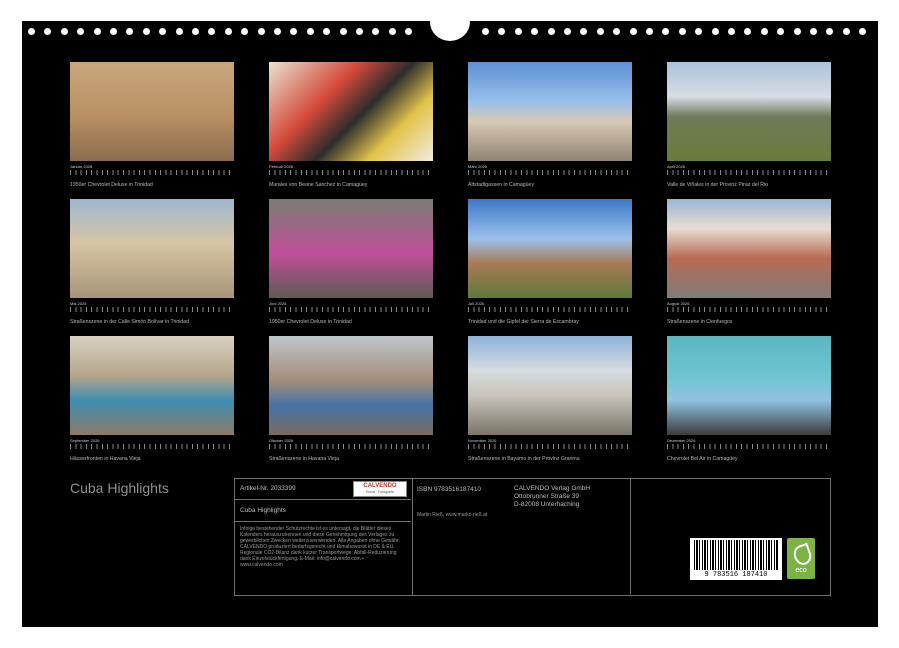 The width and height of the screenshot is (899, 648). I want to click on month-cell: August 2026 Straßenszene in Cienfuegos, so click(749, 262).